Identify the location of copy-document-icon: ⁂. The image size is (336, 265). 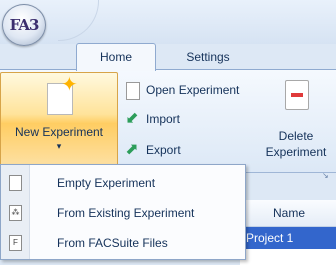
(15, 213).